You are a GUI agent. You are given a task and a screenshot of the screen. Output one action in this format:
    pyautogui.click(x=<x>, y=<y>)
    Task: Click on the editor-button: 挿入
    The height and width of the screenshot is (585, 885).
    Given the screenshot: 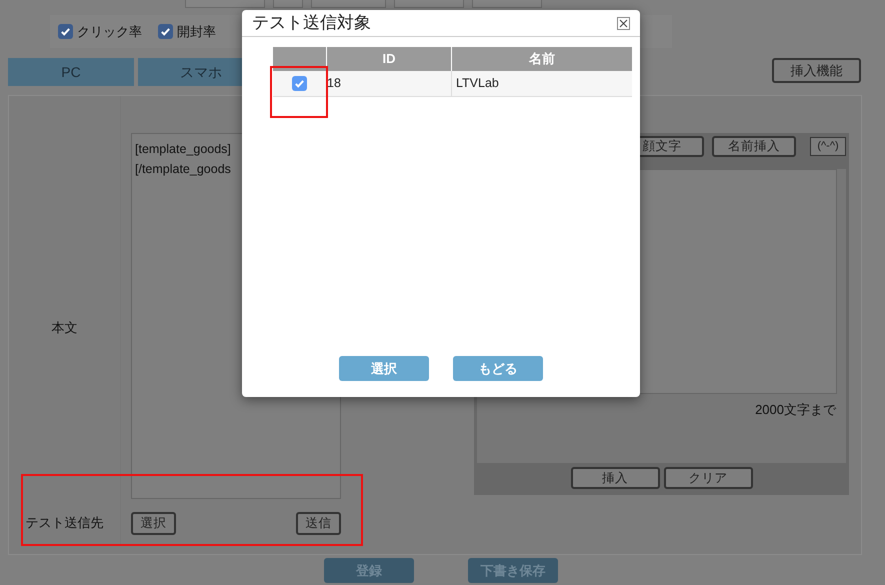 What is the action you would take?
    pyautogui.click(x=615, y=478)
    